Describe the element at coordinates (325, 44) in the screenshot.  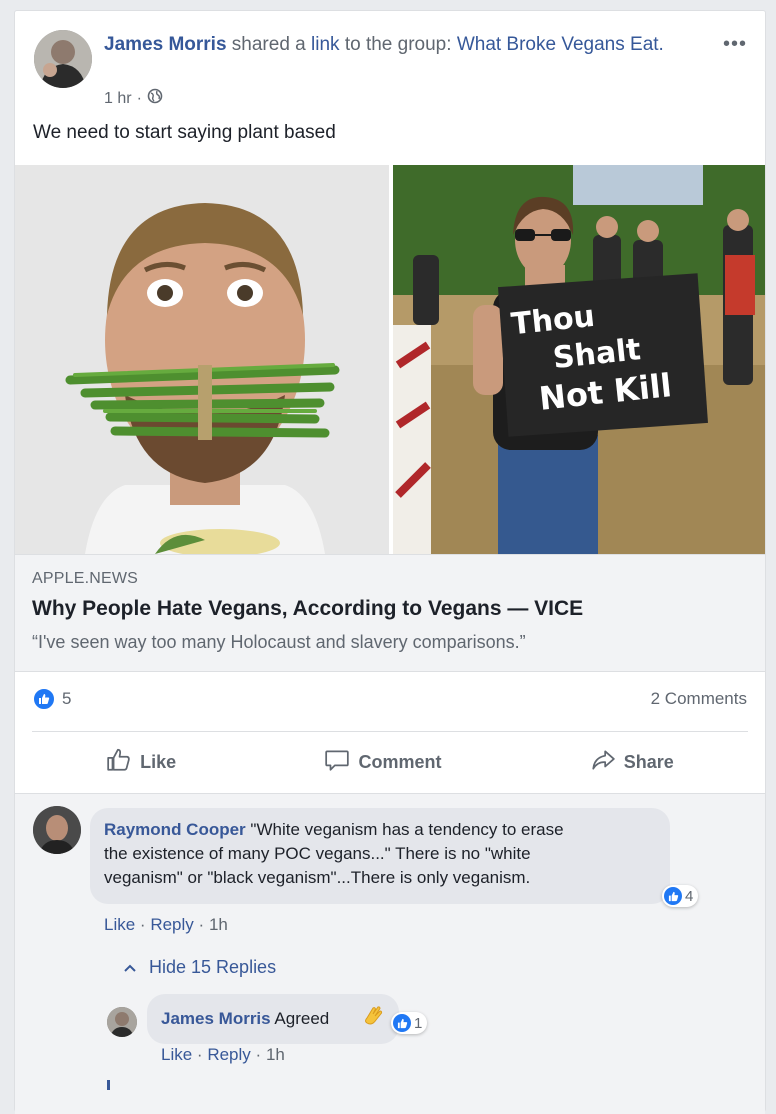
I see `shared-link: link` at that location.